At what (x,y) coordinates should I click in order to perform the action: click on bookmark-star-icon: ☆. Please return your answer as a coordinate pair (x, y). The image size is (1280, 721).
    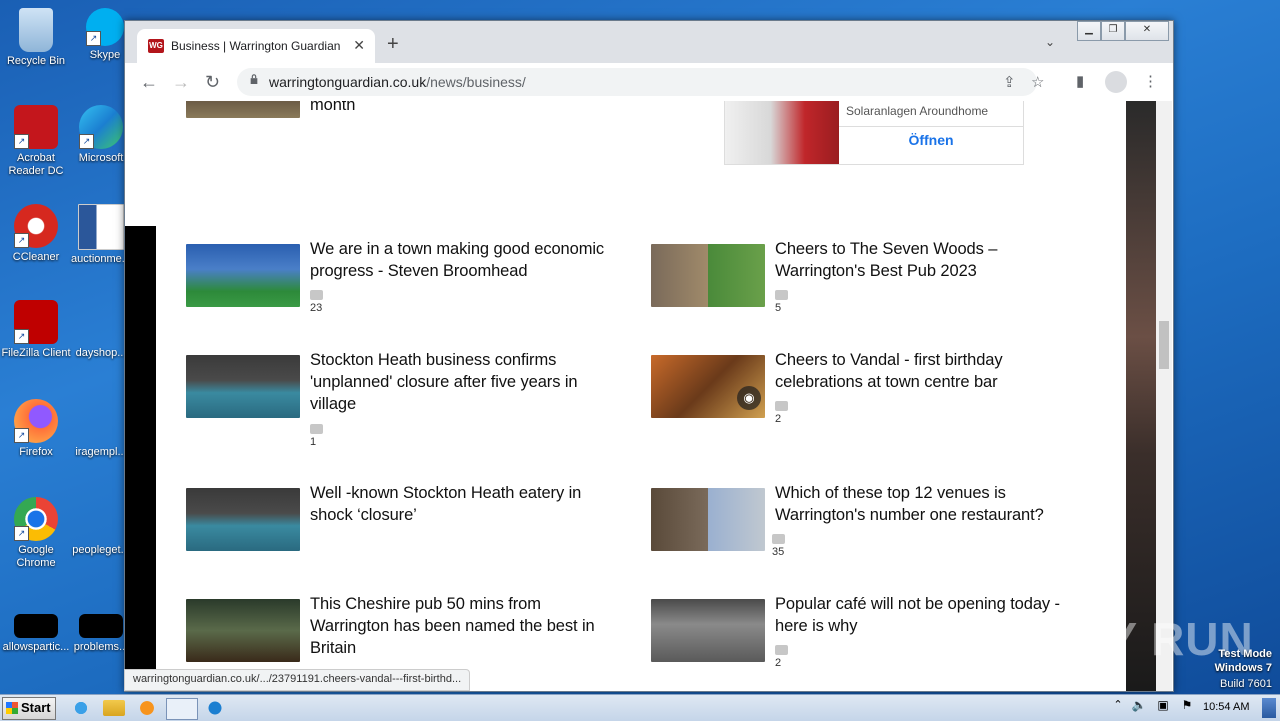
    Looking at the image, I should click on (1037, 82).